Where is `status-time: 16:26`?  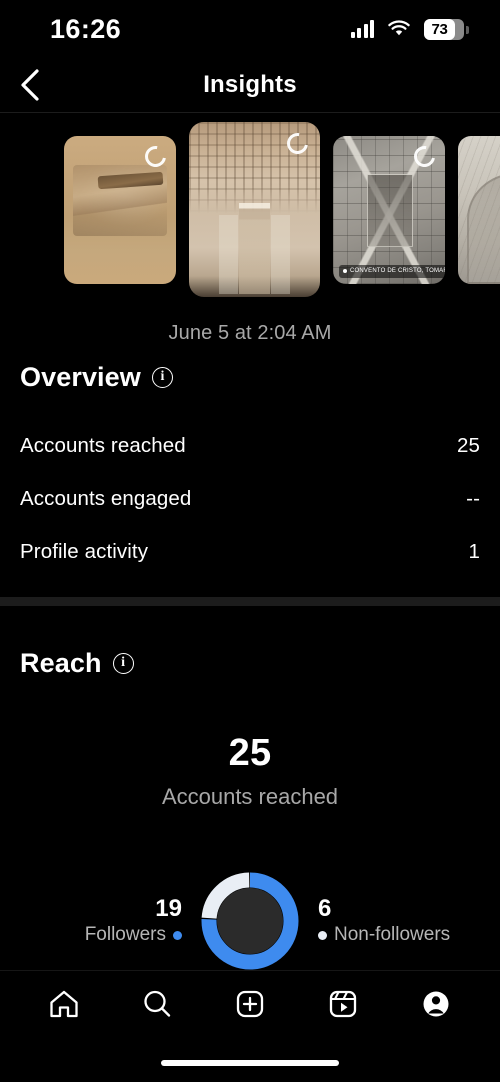 status-time: 16:26 is located at coordinates (86, 28).